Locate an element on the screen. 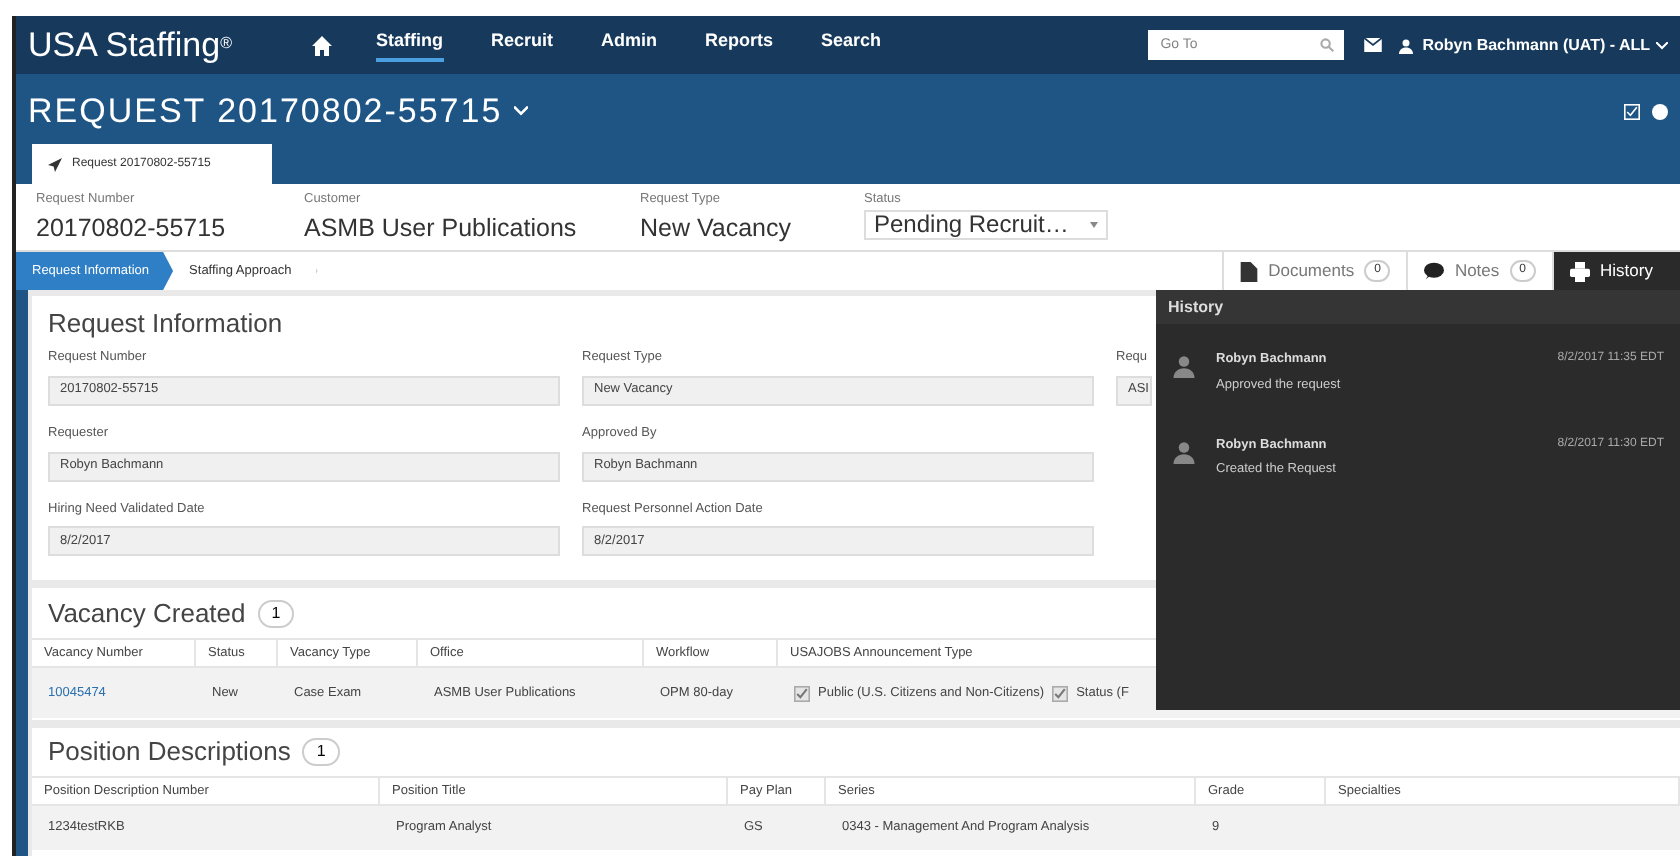 This screenshot has height=856, width=1680. chevron-down-icon is located at coordinates (521, 111).